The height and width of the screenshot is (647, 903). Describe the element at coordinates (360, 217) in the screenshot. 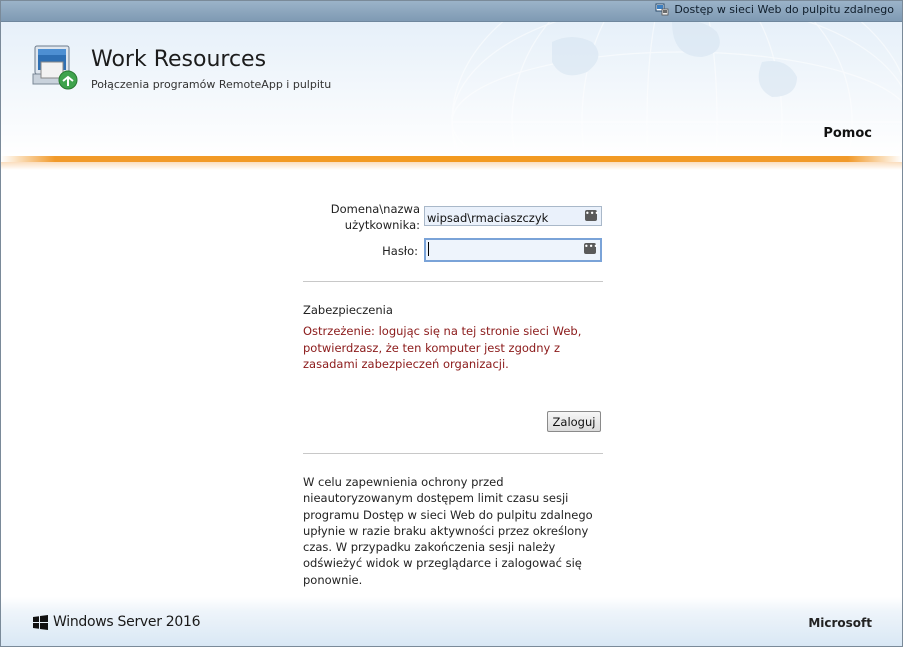

I see `username-label: Domena\nazwa użytkownika:` at that location.